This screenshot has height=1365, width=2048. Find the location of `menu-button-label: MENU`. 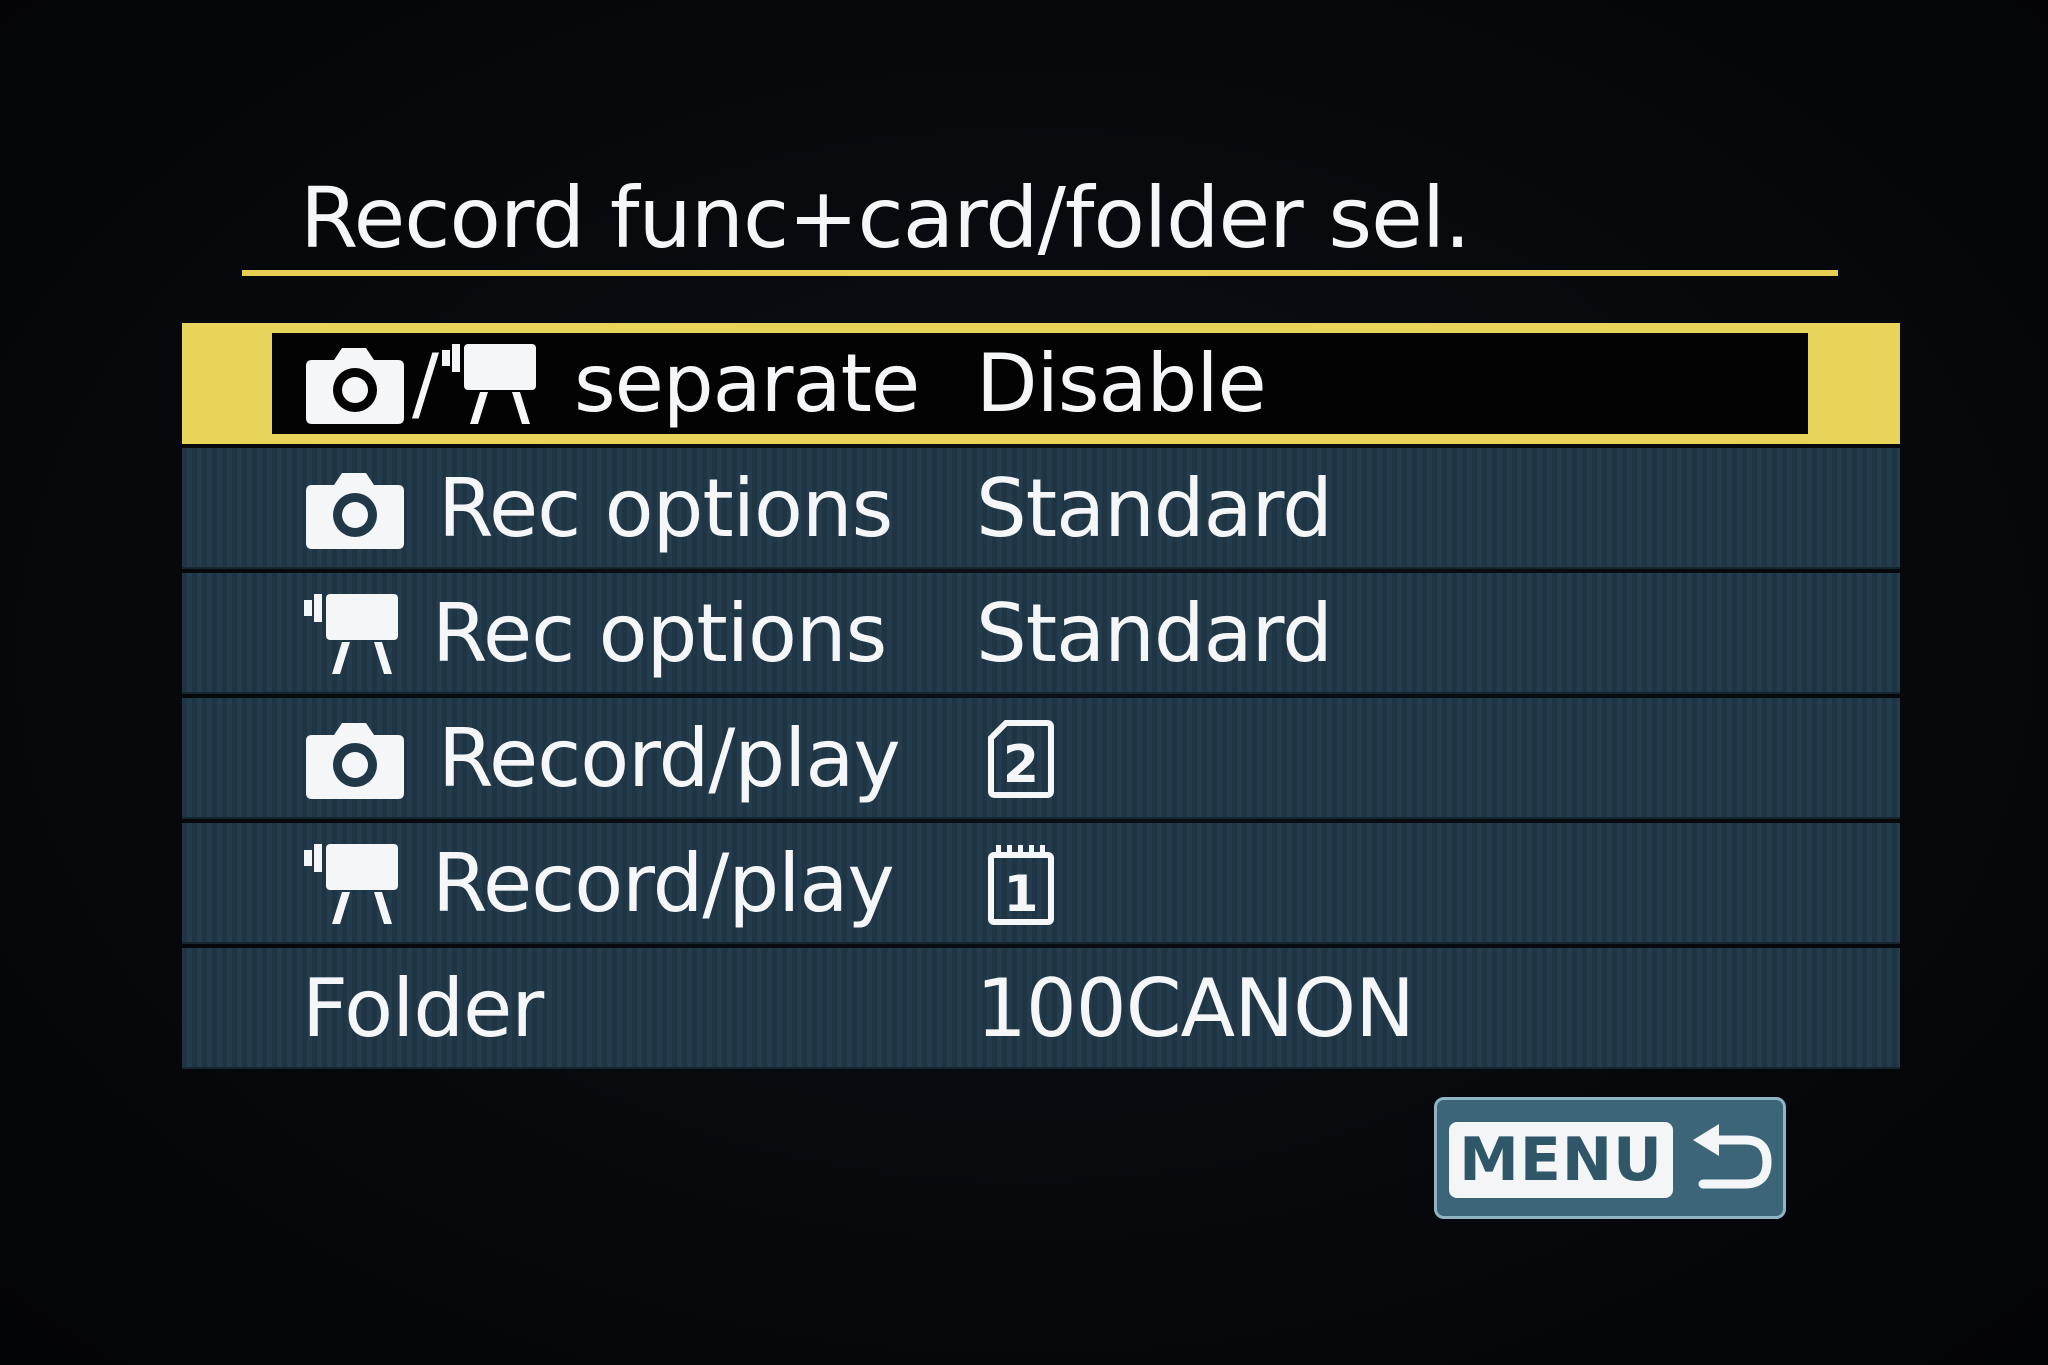

menu-button-label: MENU is located at coordinates (1561, 1160).